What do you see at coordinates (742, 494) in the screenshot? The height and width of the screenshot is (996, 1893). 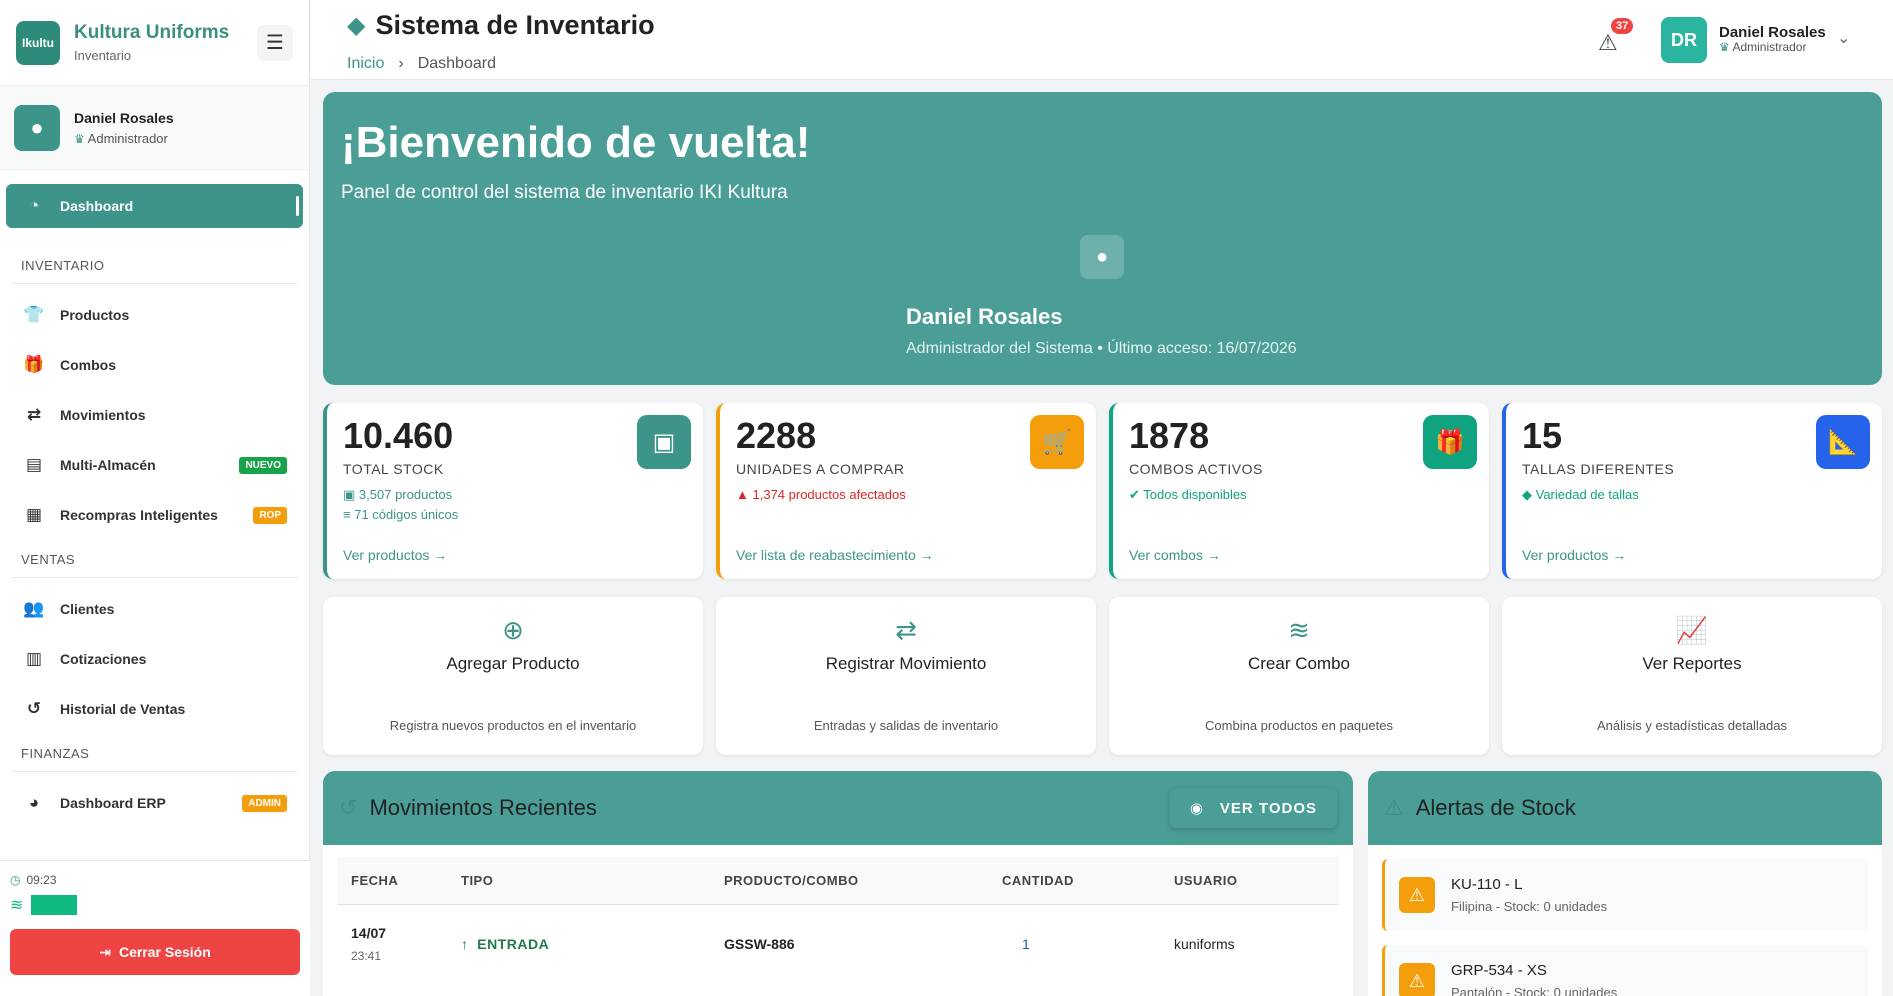 I see `warning-icon: ▲` at bounding box center [742, 494].